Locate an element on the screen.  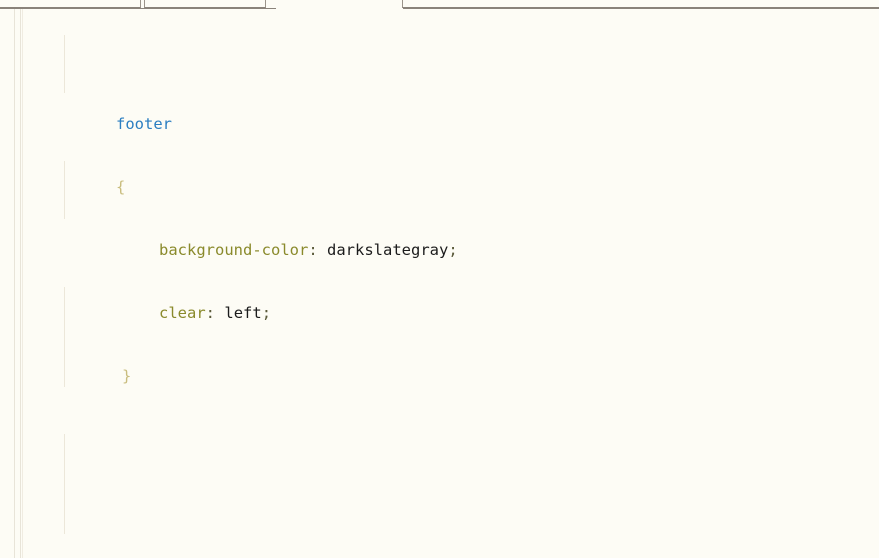
brace-close: } is located at coordinates (127, 376).